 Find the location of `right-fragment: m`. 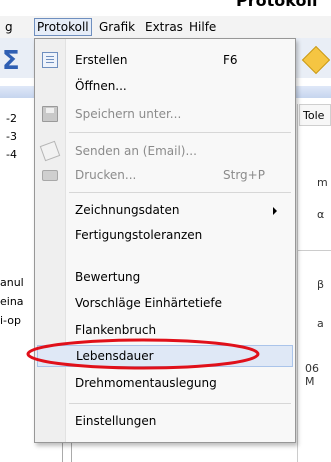

right-fragment: m is located at coordinates (322, 182).